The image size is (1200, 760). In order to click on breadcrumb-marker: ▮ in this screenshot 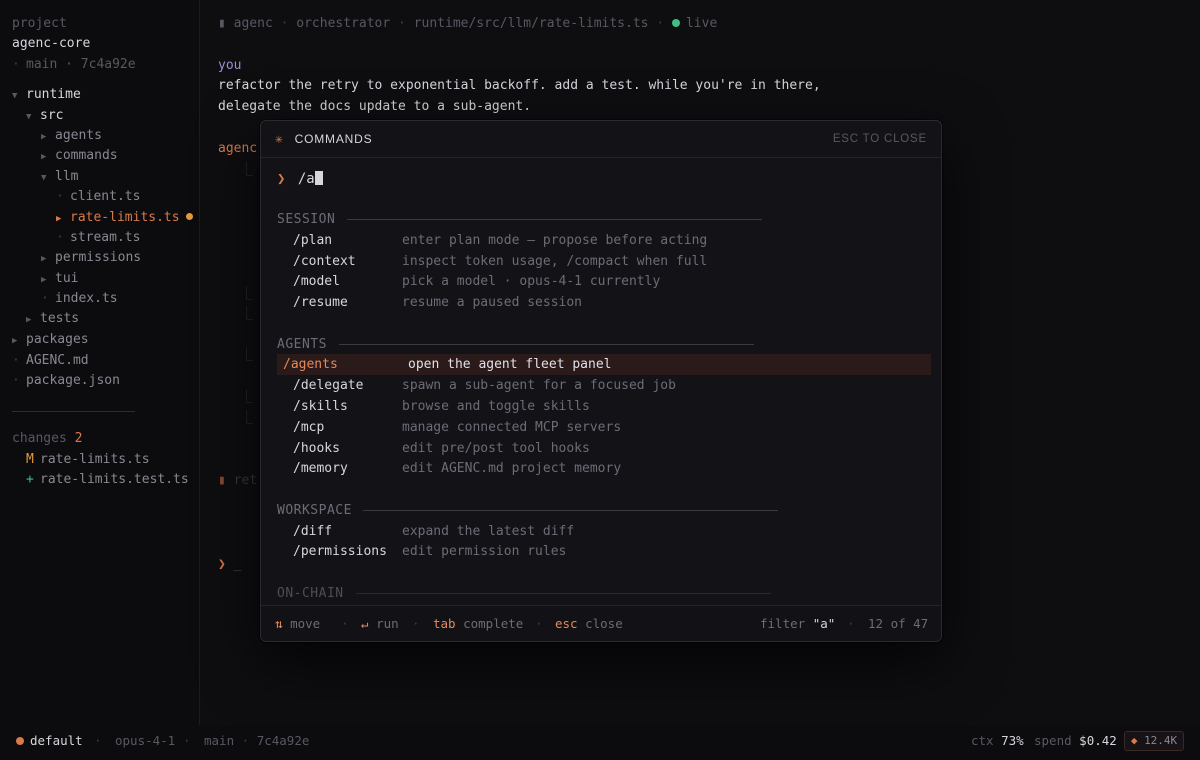, I will do `click(222, 23)`.